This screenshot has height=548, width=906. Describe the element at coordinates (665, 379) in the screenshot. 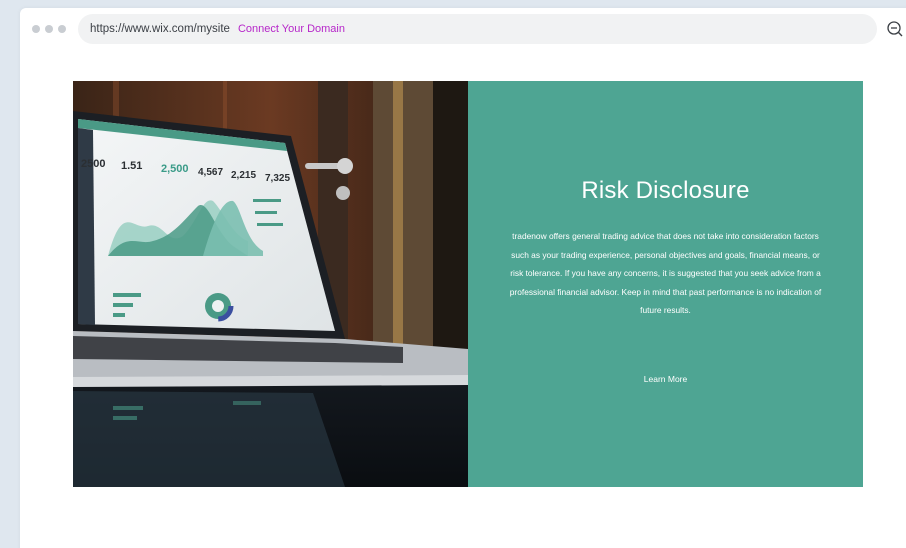

I see `learn-more-link: Learn More` at that location.